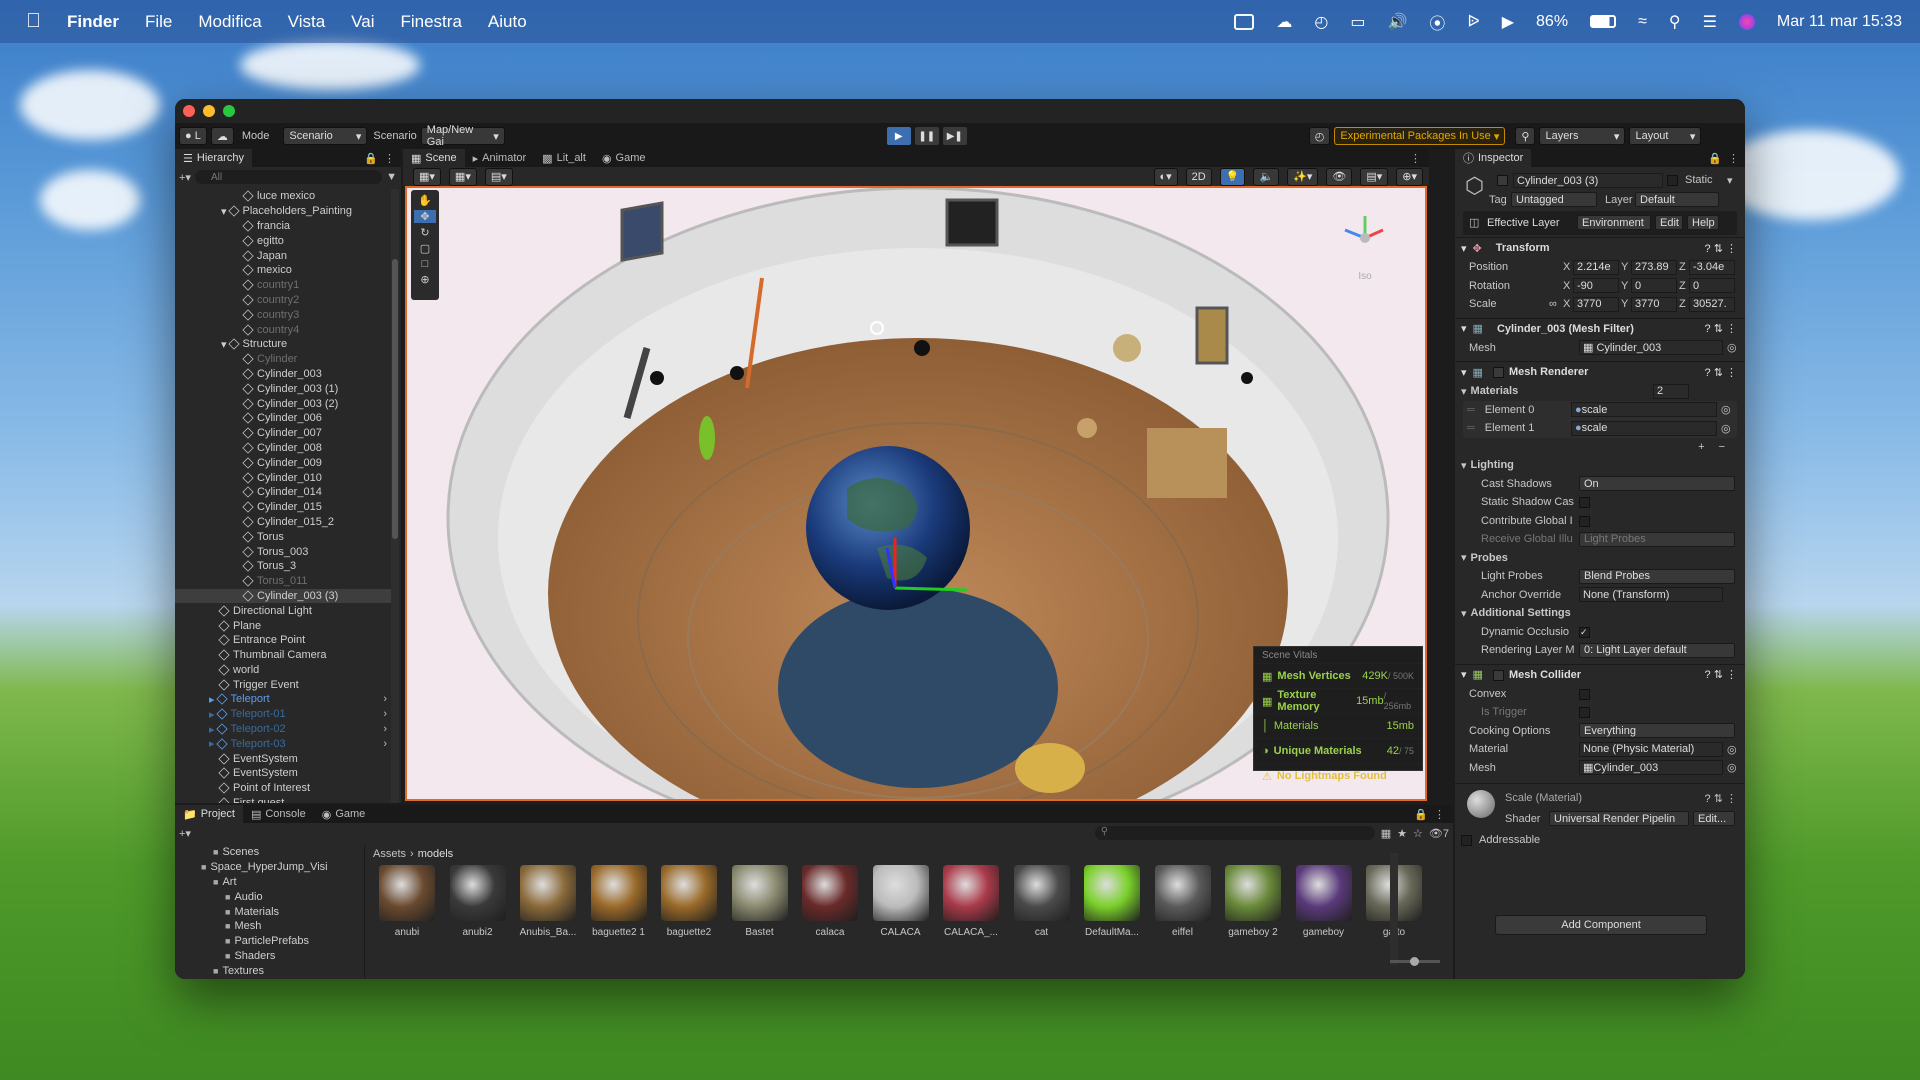  What do you see at coordinates (307, 22) in the screenshot?
I see `menu-vista: Vista` at bounding box center [307, 22].